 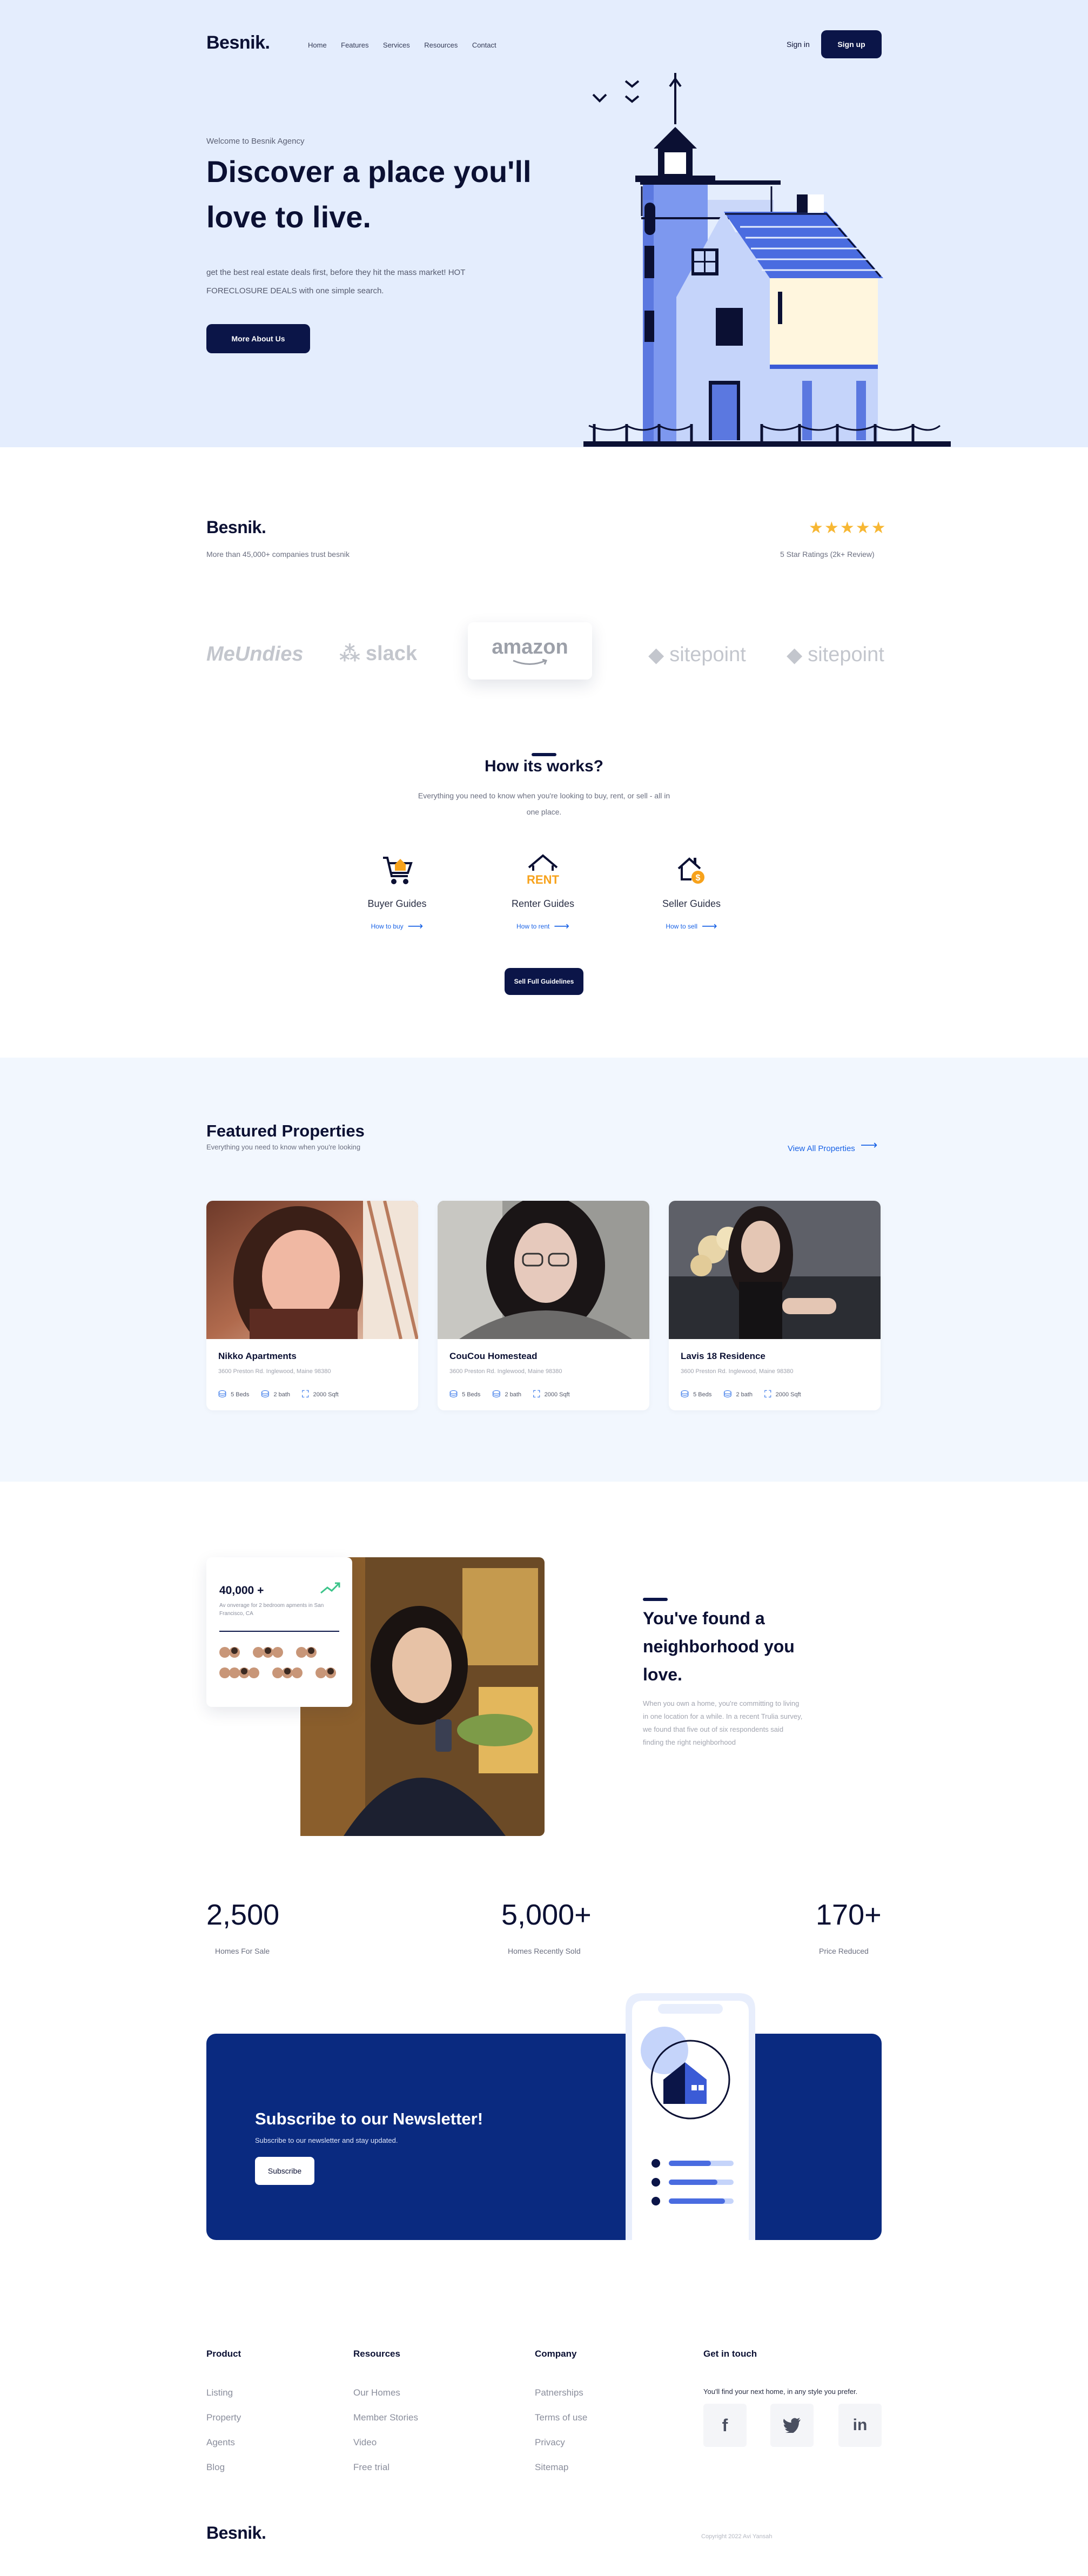 I want to click on avatar-group, so click(x=277, y=1662).